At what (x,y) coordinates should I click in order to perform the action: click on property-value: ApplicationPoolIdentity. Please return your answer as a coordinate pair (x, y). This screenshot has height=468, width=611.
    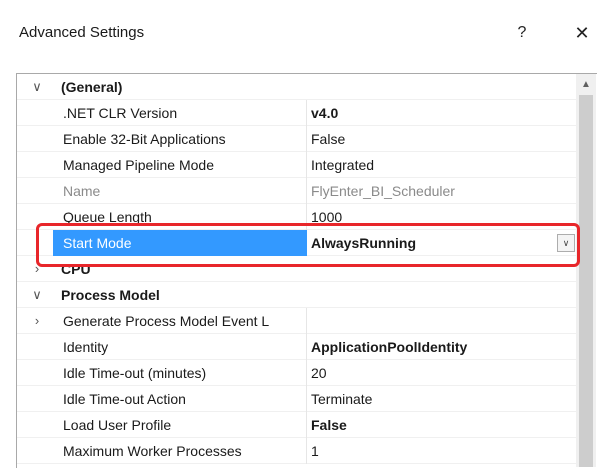
    Looking at the image, I should click on (442, 347).